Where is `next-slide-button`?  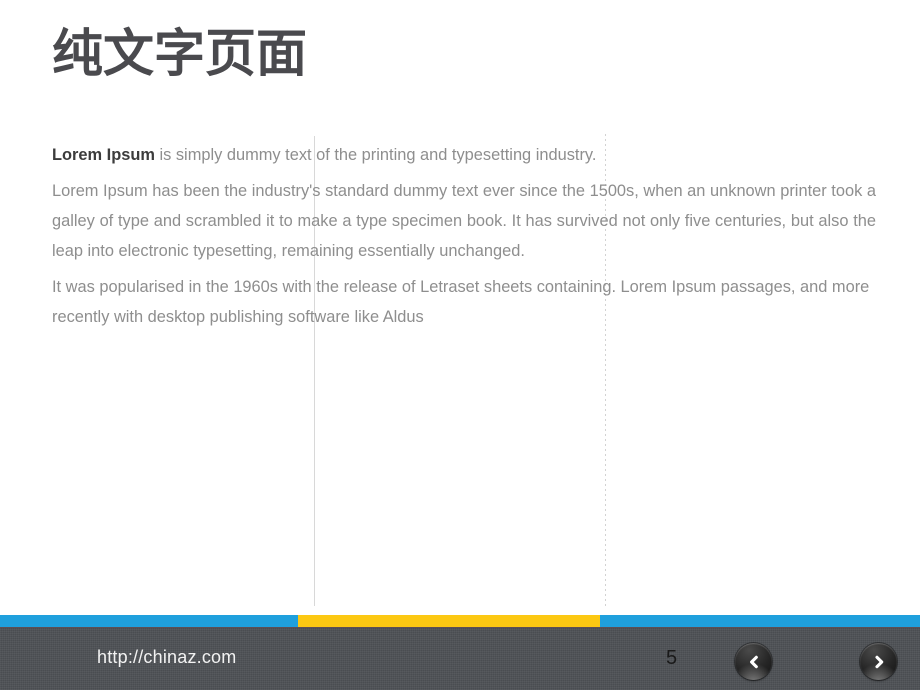
next-slide-button is located at coordinates (878, 661).